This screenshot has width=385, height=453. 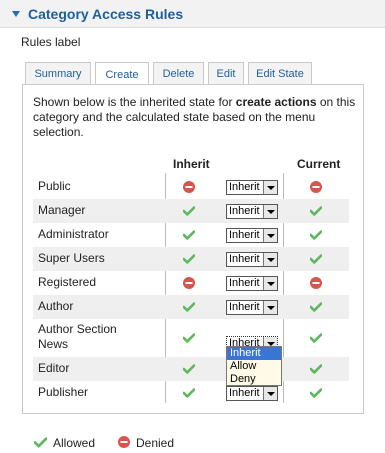 I want to click on current-column-header: Current, so click(x=319, y=164).